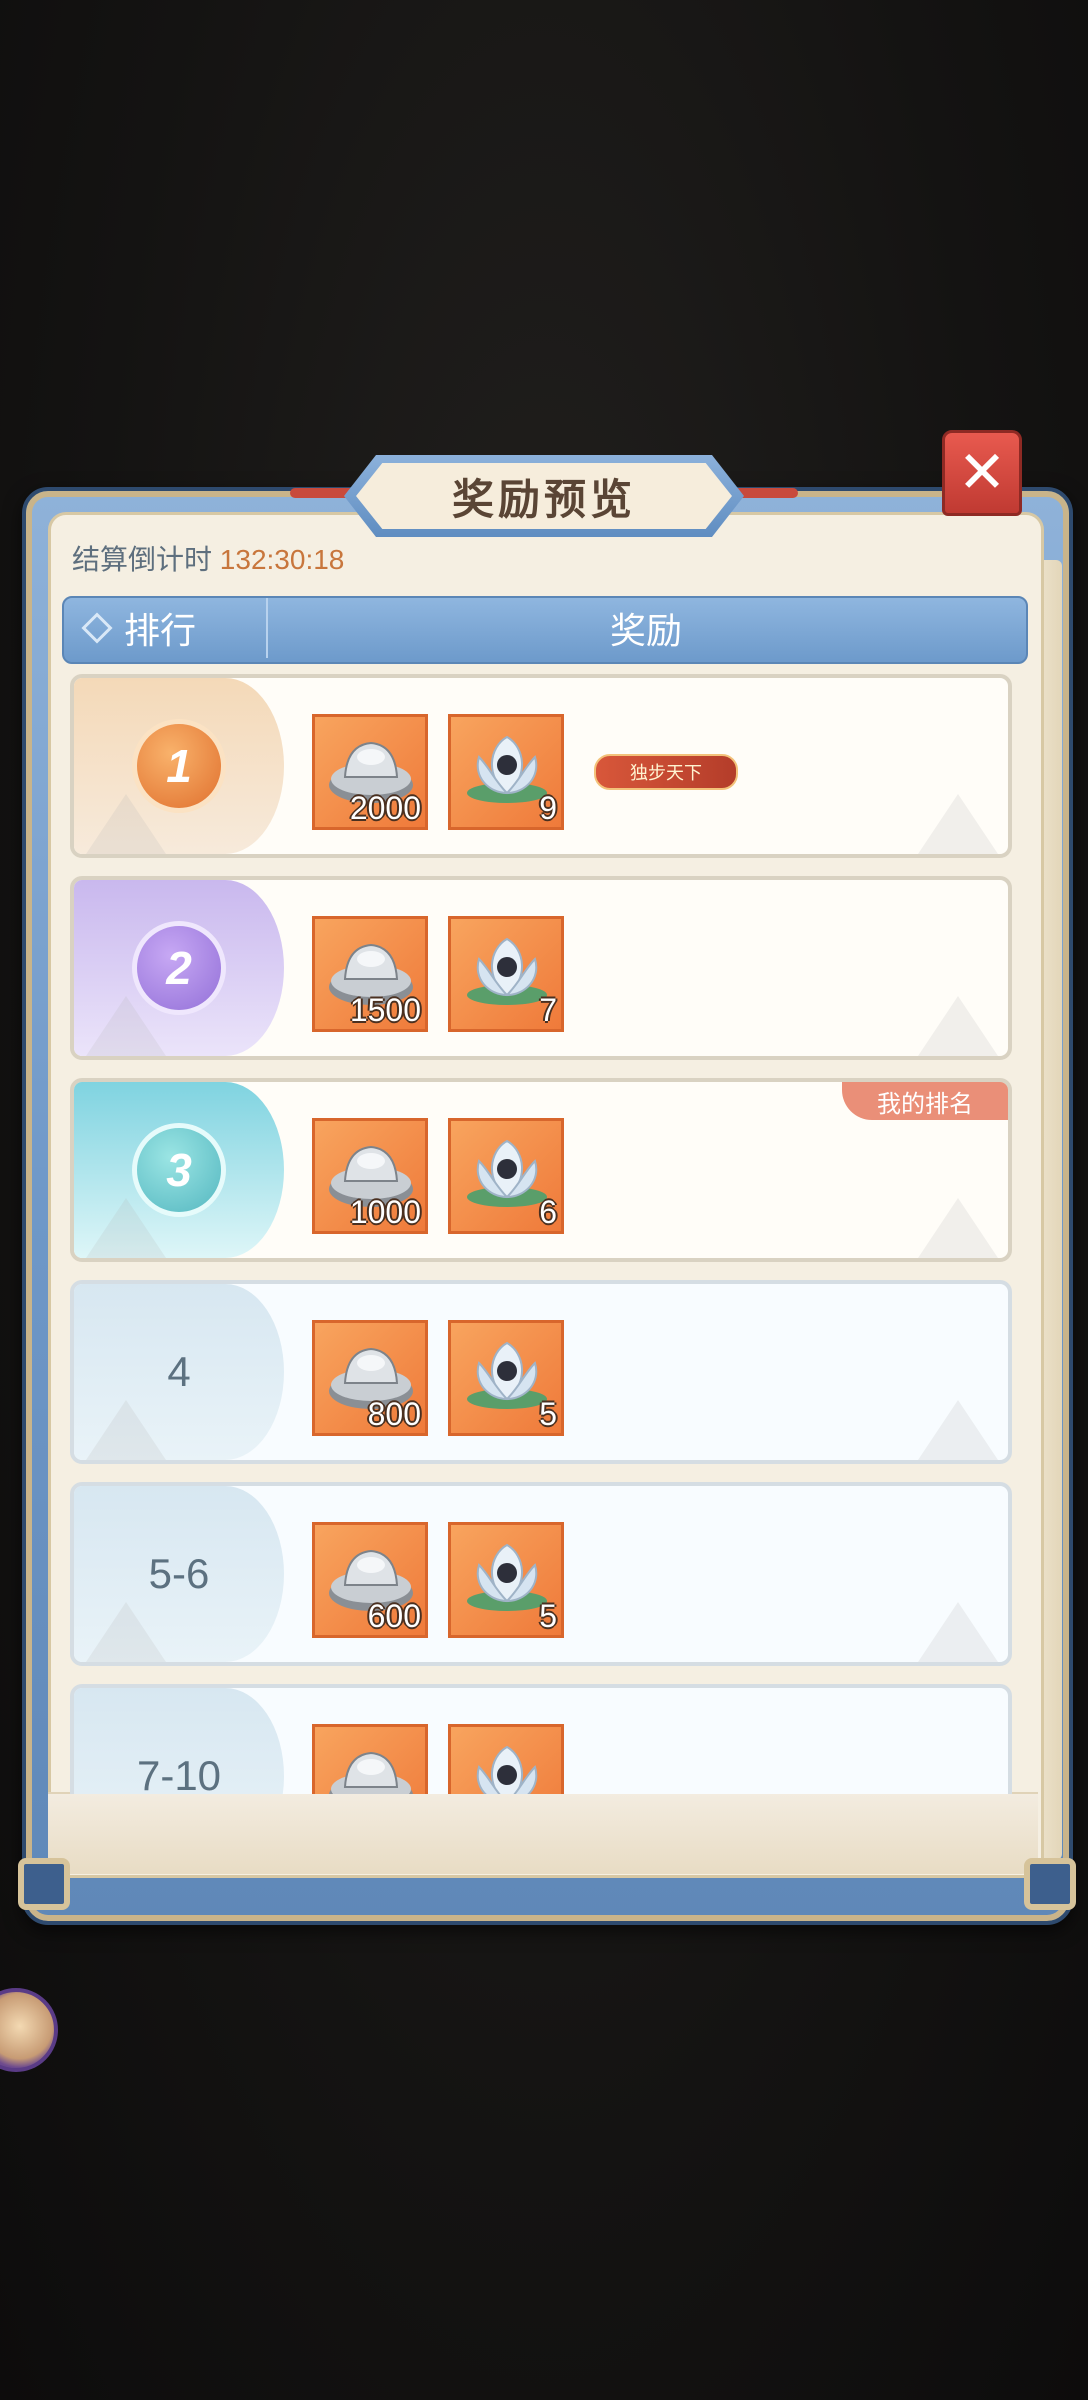 The height and width of the screenshot is (2400, 1088). I want to click on reward-item-silver: 1000, so click(370, 1176).